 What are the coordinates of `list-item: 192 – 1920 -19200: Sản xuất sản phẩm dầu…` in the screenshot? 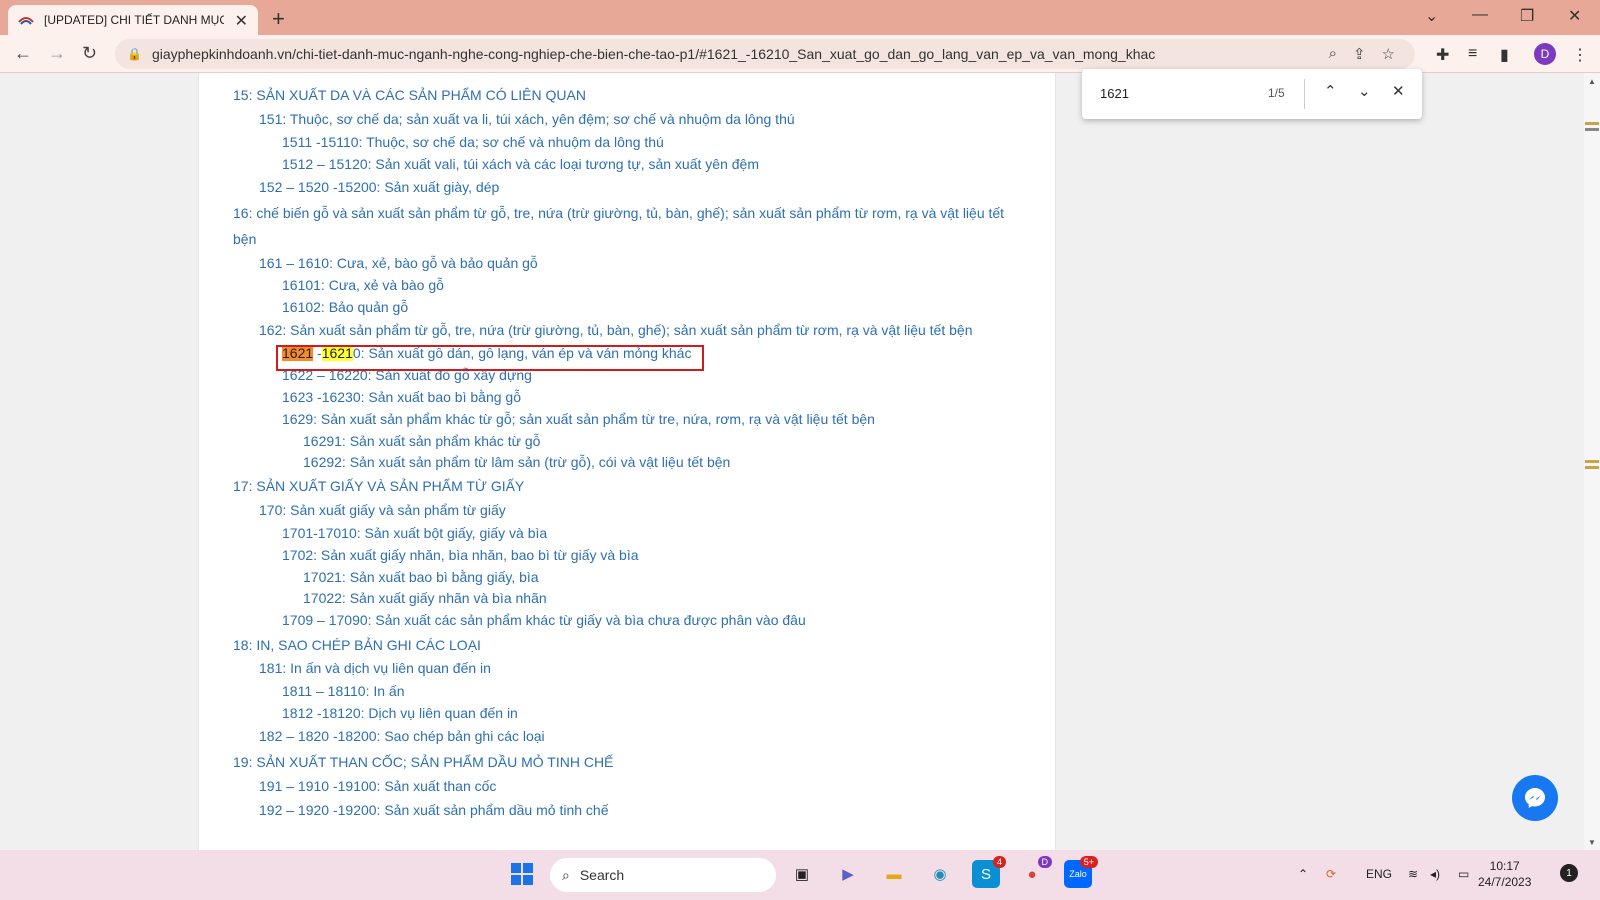 It's located at (434, 810).